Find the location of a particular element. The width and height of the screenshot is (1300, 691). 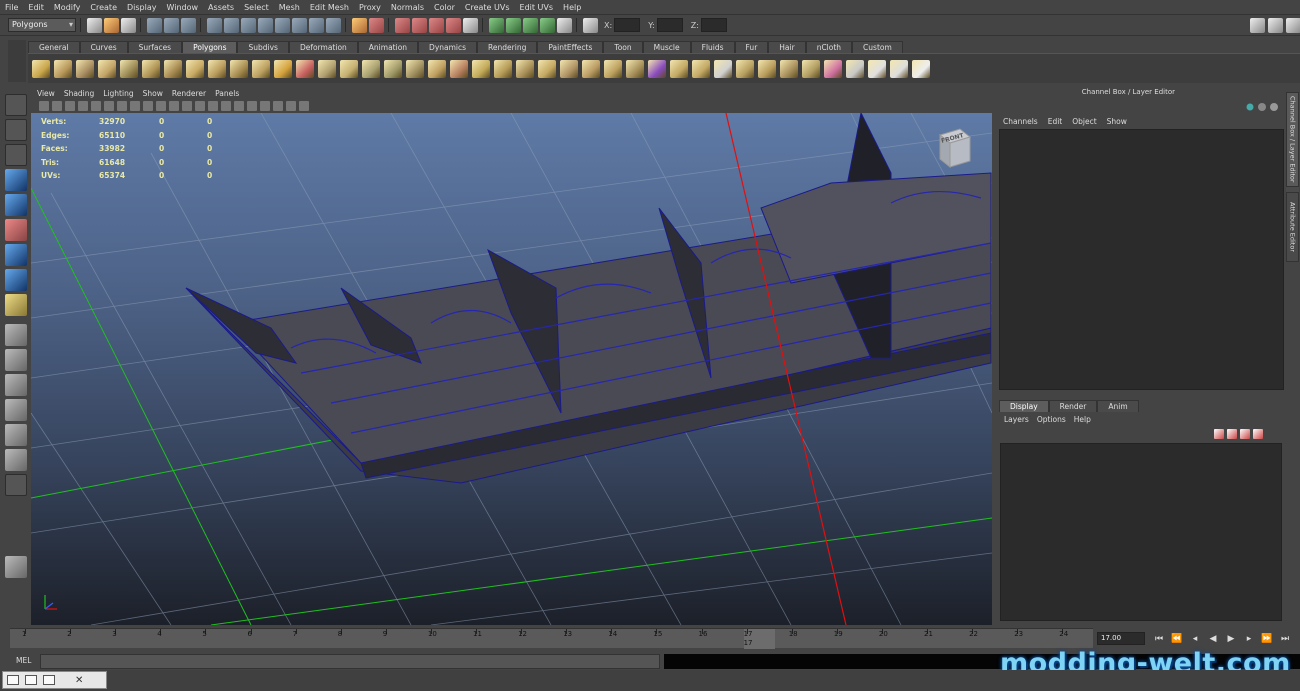

viewport-safe-title-icon is located at coordinates (174, 106).